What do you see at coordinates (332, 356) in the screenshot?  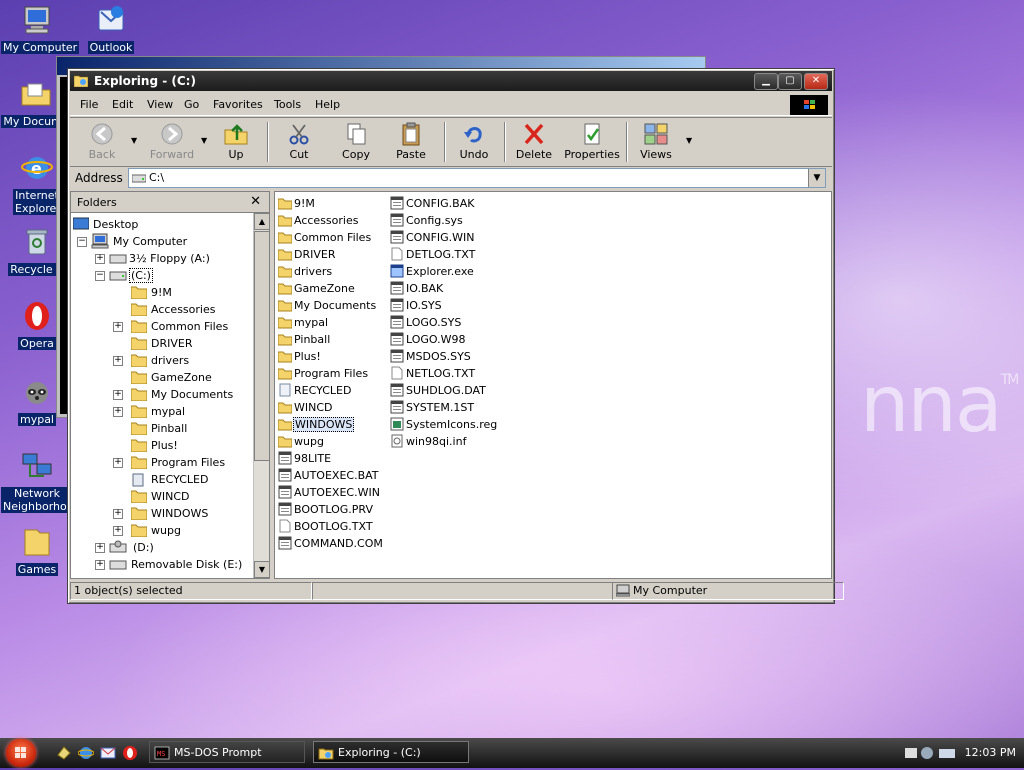 I see `folder-item: Plus!` at bounding box center [332, 356].